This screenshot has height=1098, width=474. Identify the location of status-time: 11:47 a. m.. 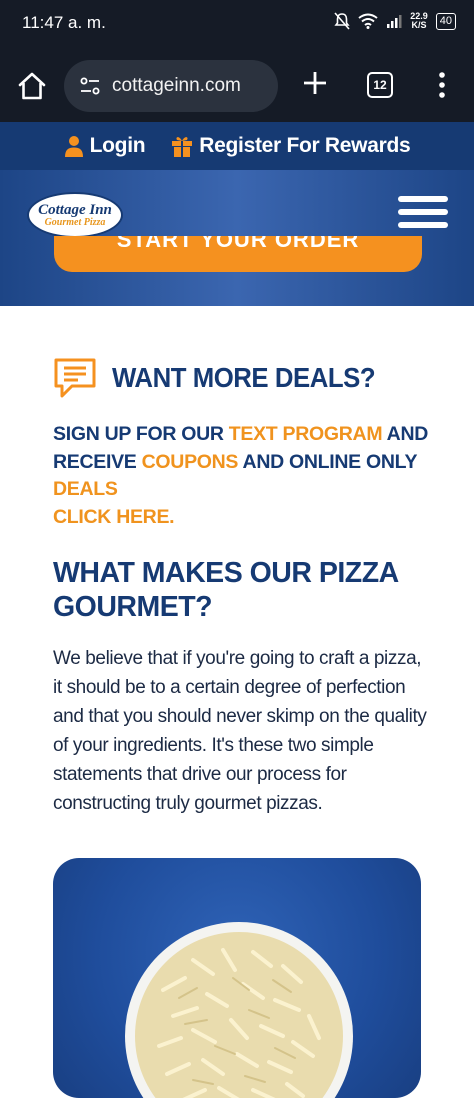
(64, 22).